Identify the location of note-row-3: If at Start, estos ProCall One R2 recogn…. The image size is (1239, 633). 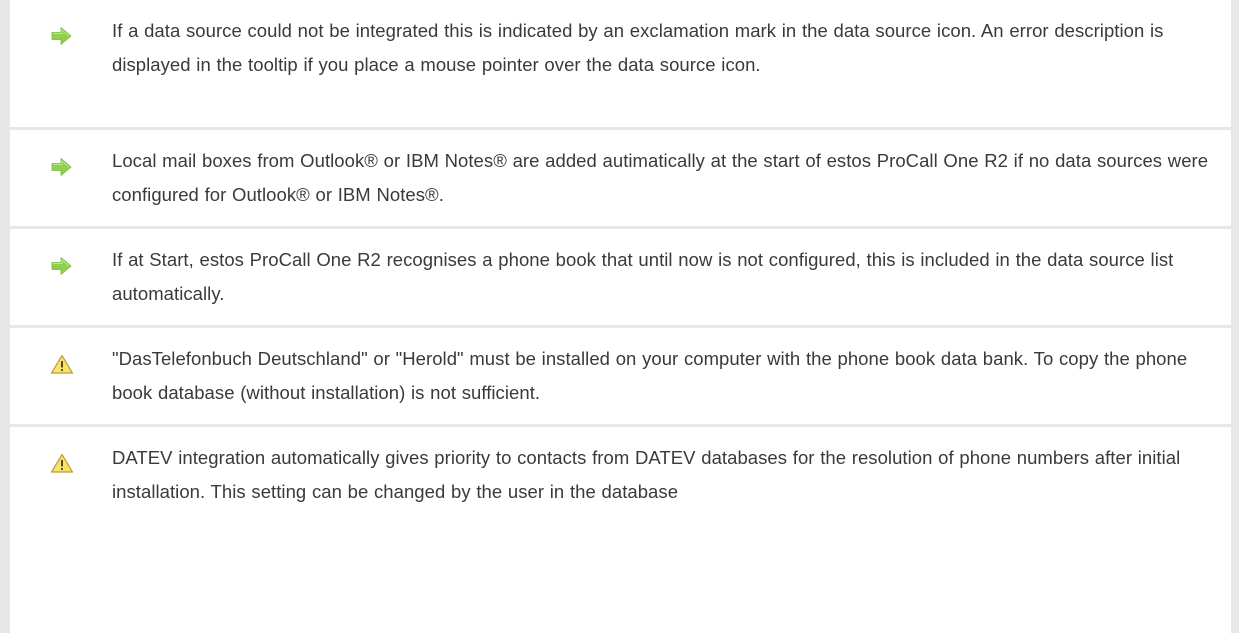
(620, 277).